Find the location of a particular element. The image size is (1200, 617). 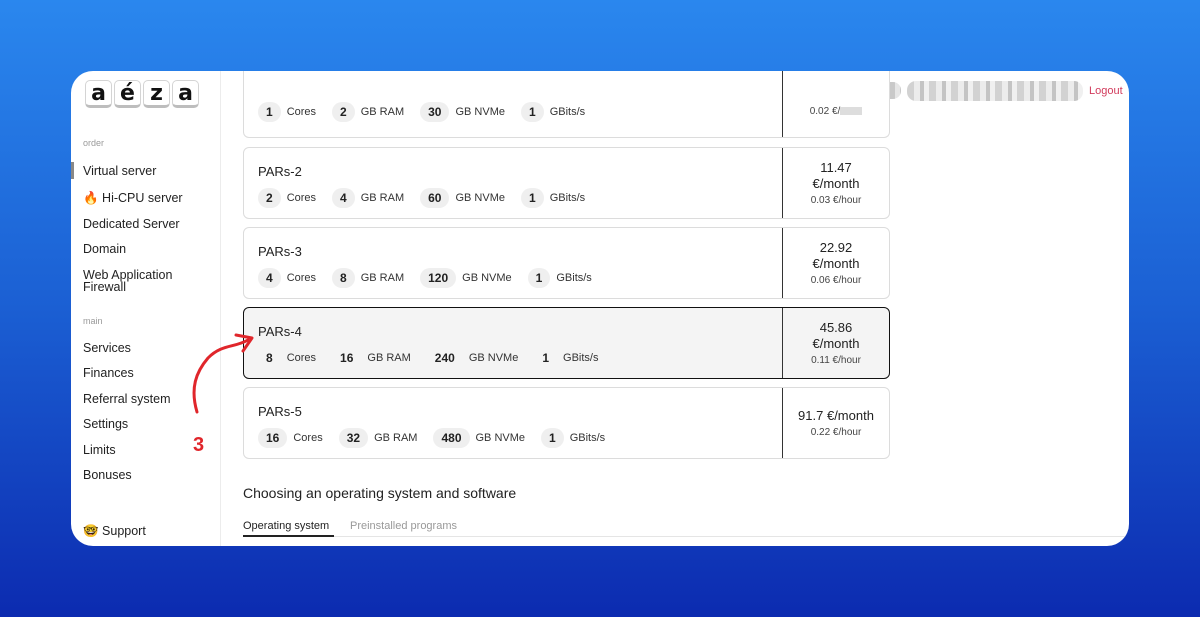

price-hour: 0.06 €/hour is located at coordinates (836, 280).